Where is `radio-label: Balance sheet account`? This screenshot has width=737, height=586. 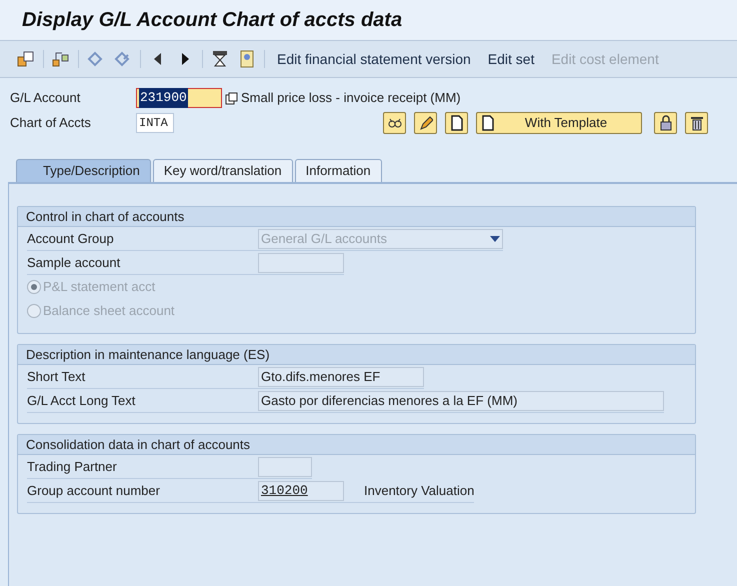 radio-label: Balance sheet account is located at coordinates (109, 311).